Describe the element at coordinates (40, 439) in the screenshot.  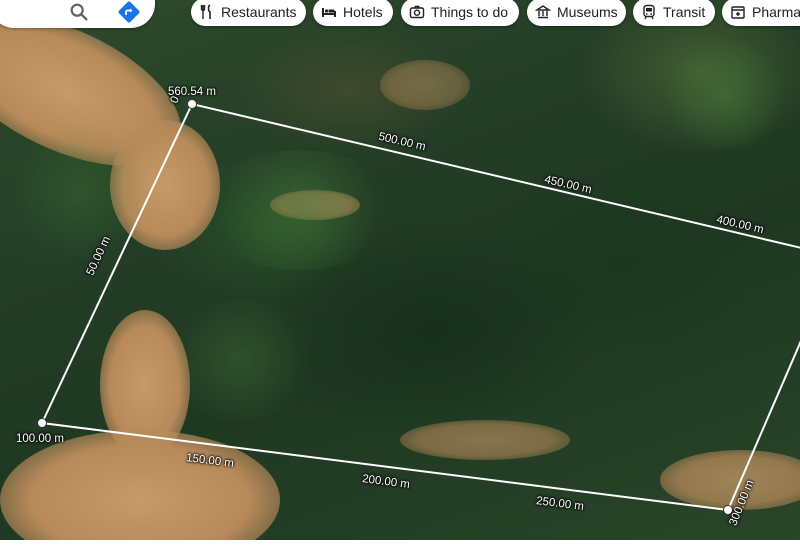
I see `distance-label: 100.00 m` at that location.